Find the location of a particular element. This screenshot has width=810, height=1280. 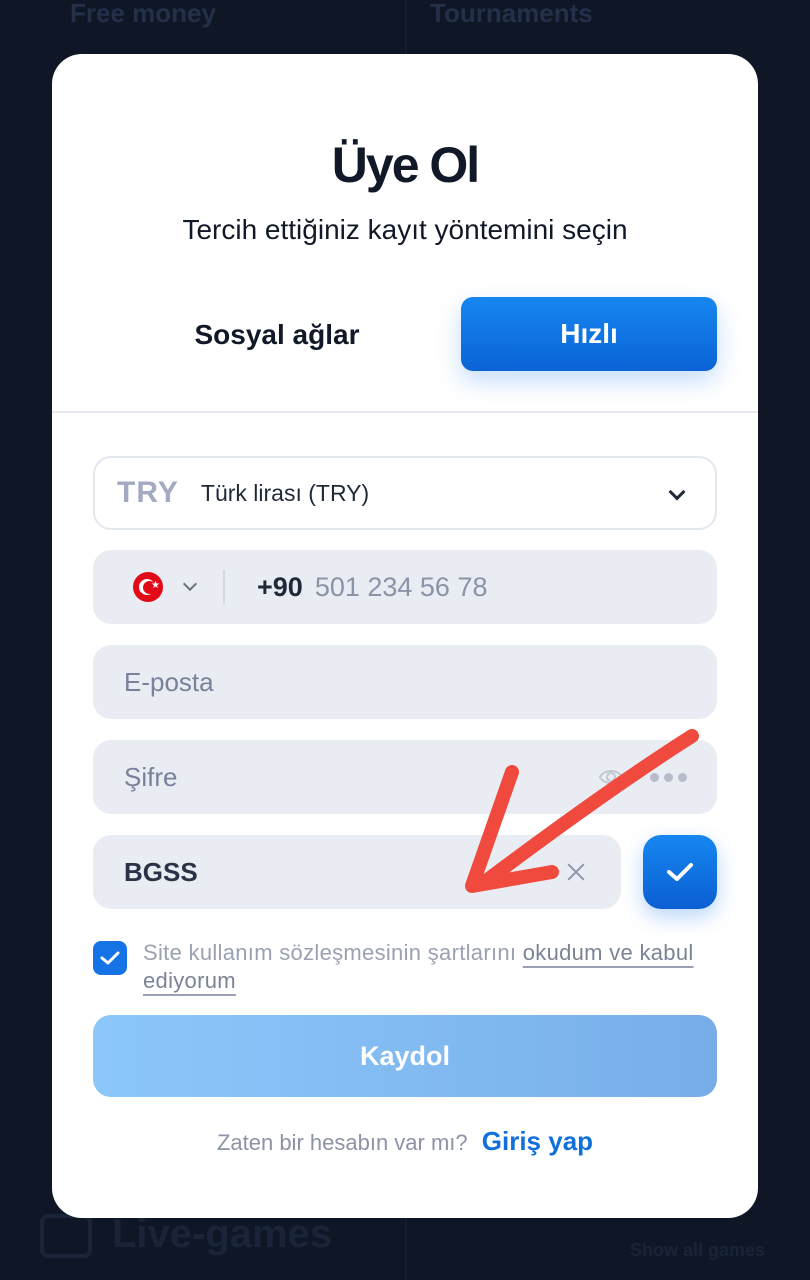

tabs-divider is located at coordinates (405, 412).